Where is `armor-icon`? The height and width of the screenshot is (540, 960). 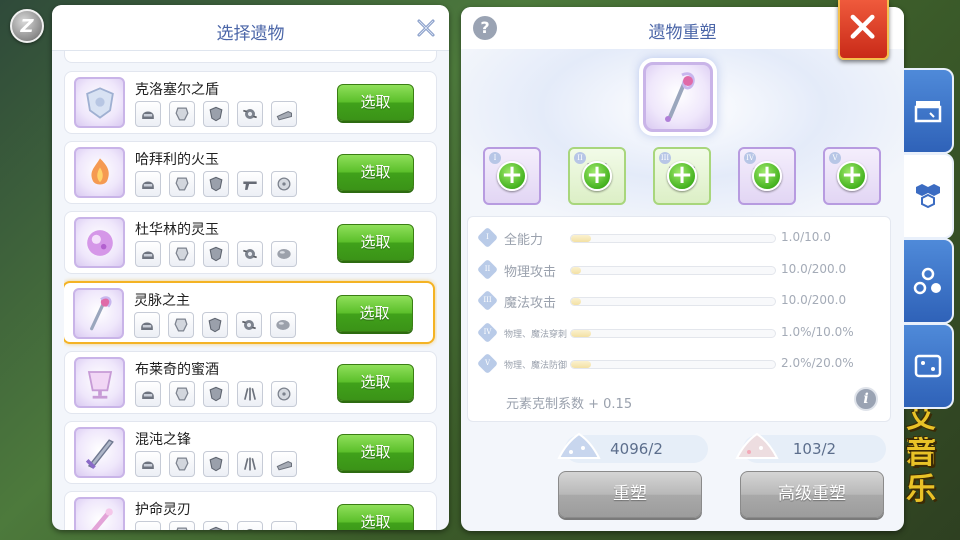
armor-icon is located at coordinates (181, 325).